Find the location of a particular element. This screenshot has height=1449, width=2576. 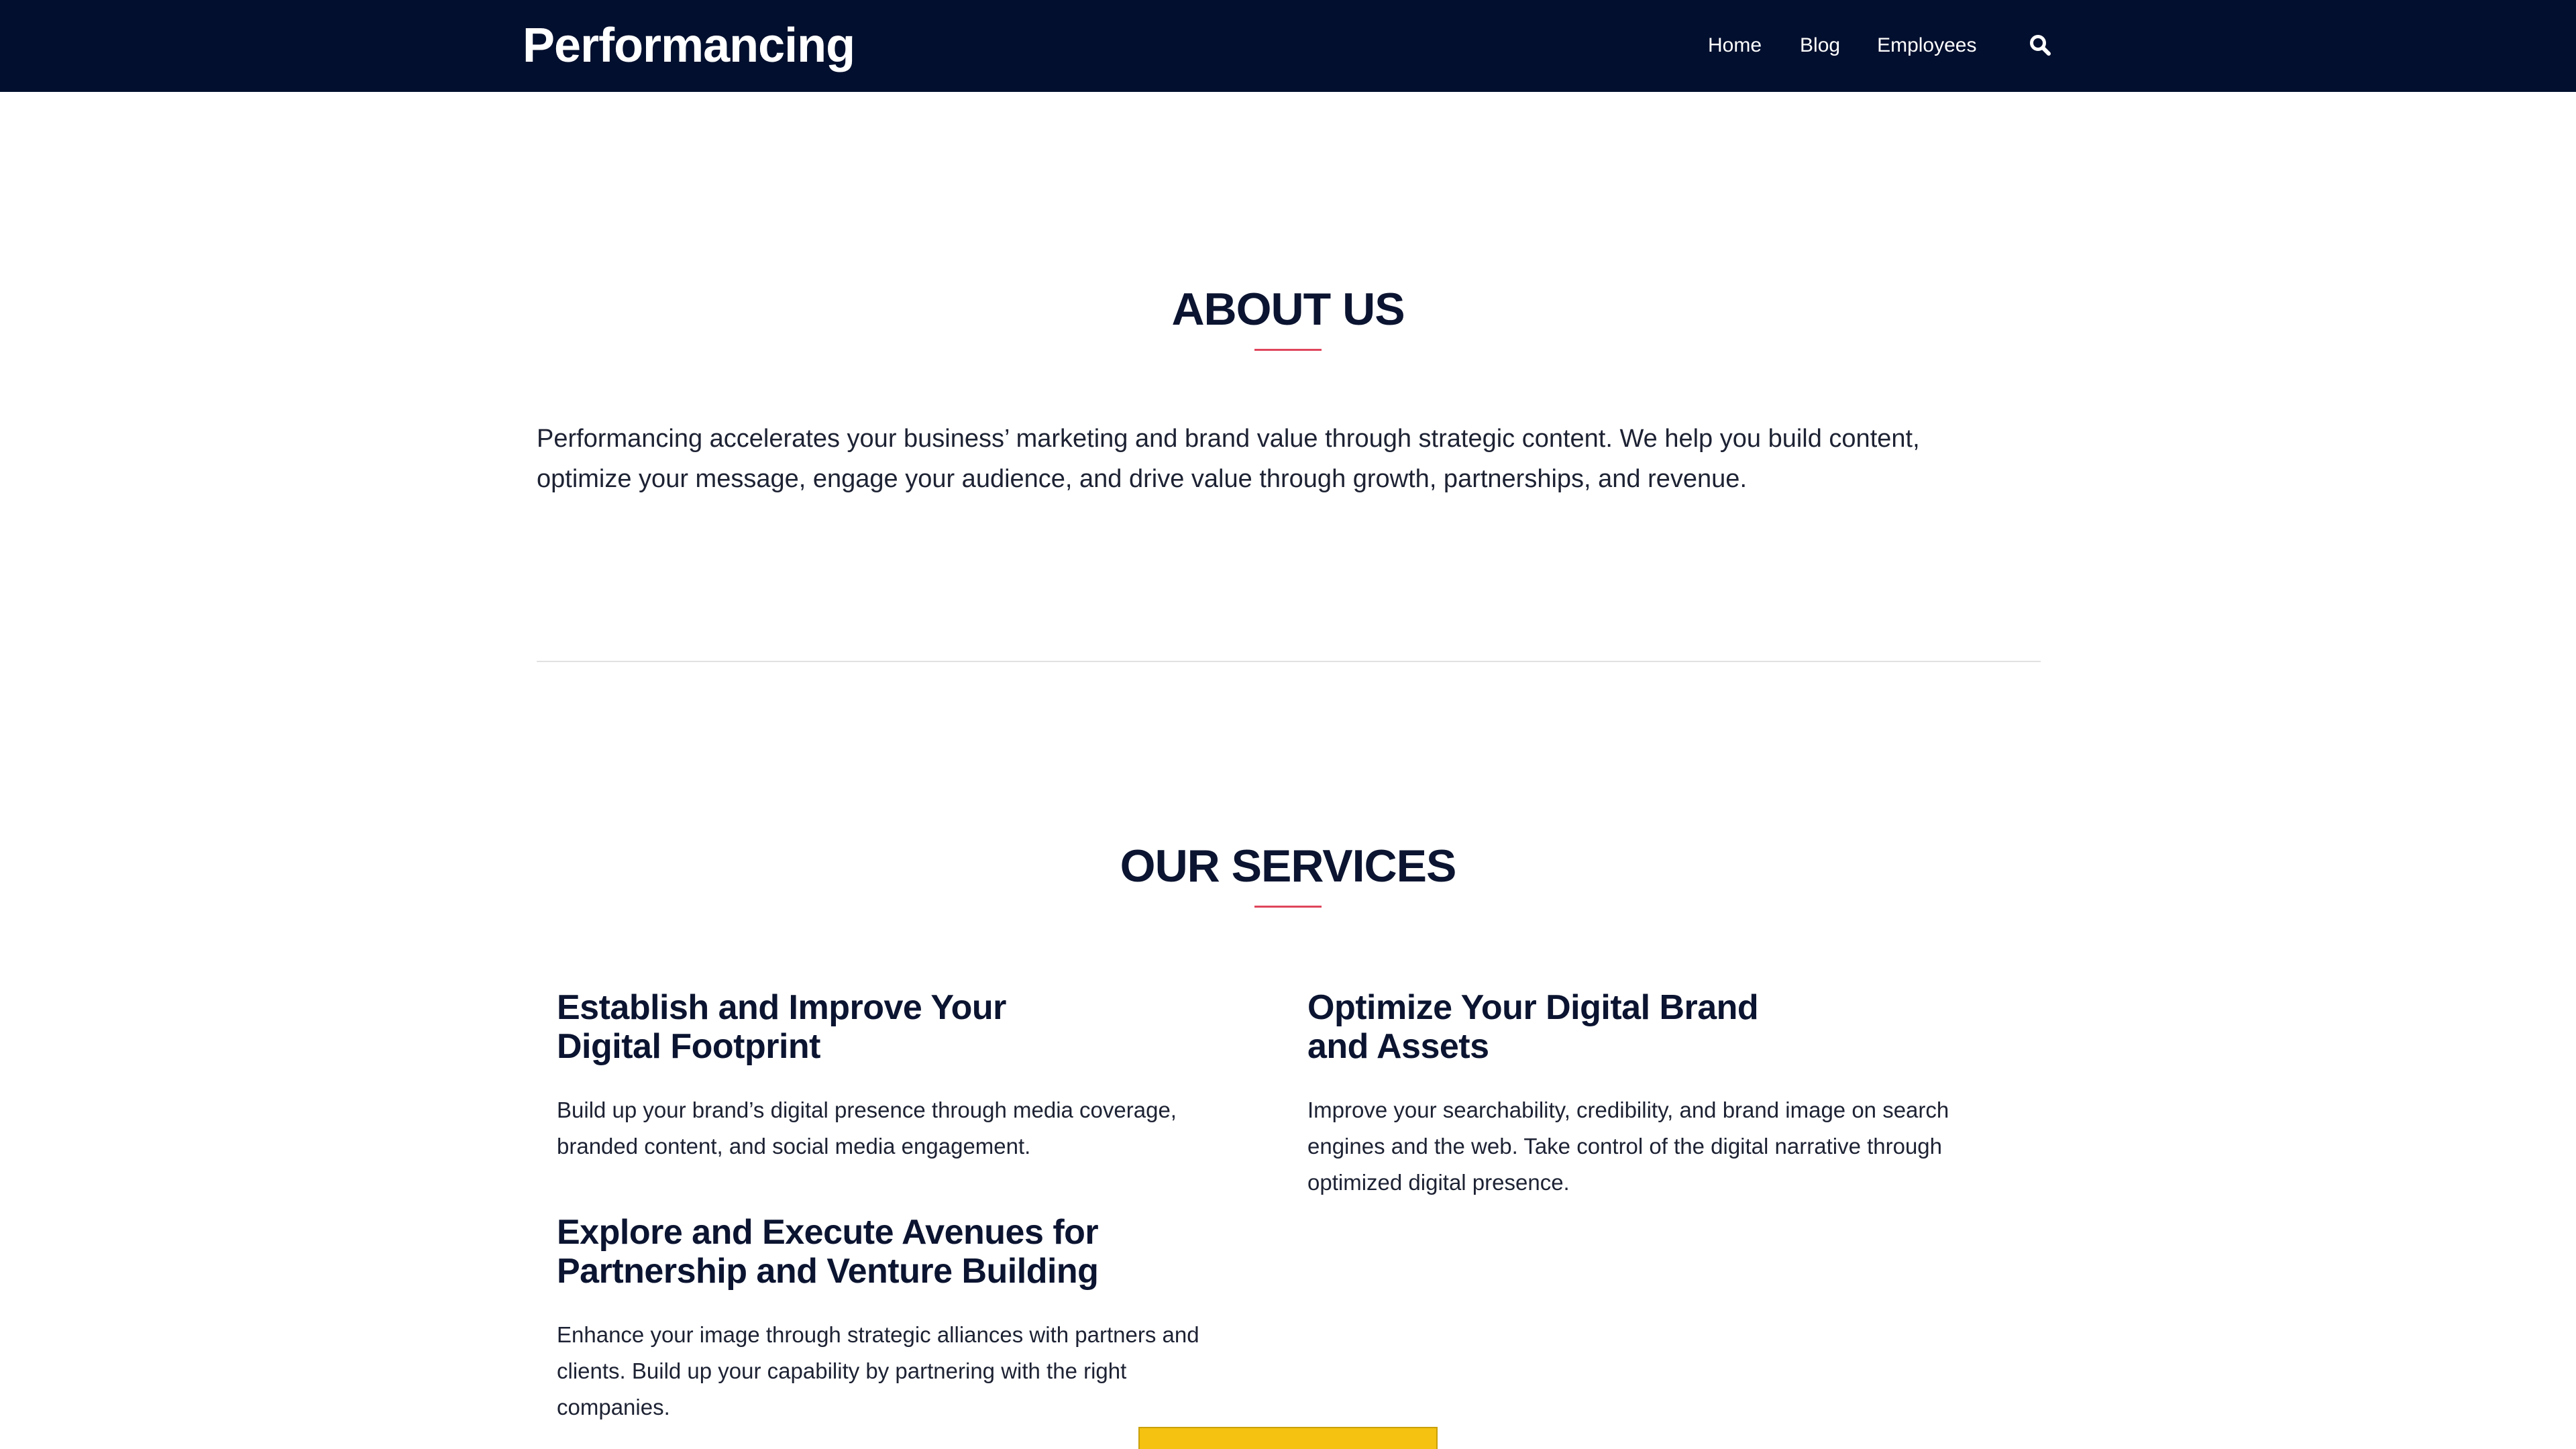

top-navigation-bar: Performancing Home Blog Employees is located at coordinates (1288, 46).